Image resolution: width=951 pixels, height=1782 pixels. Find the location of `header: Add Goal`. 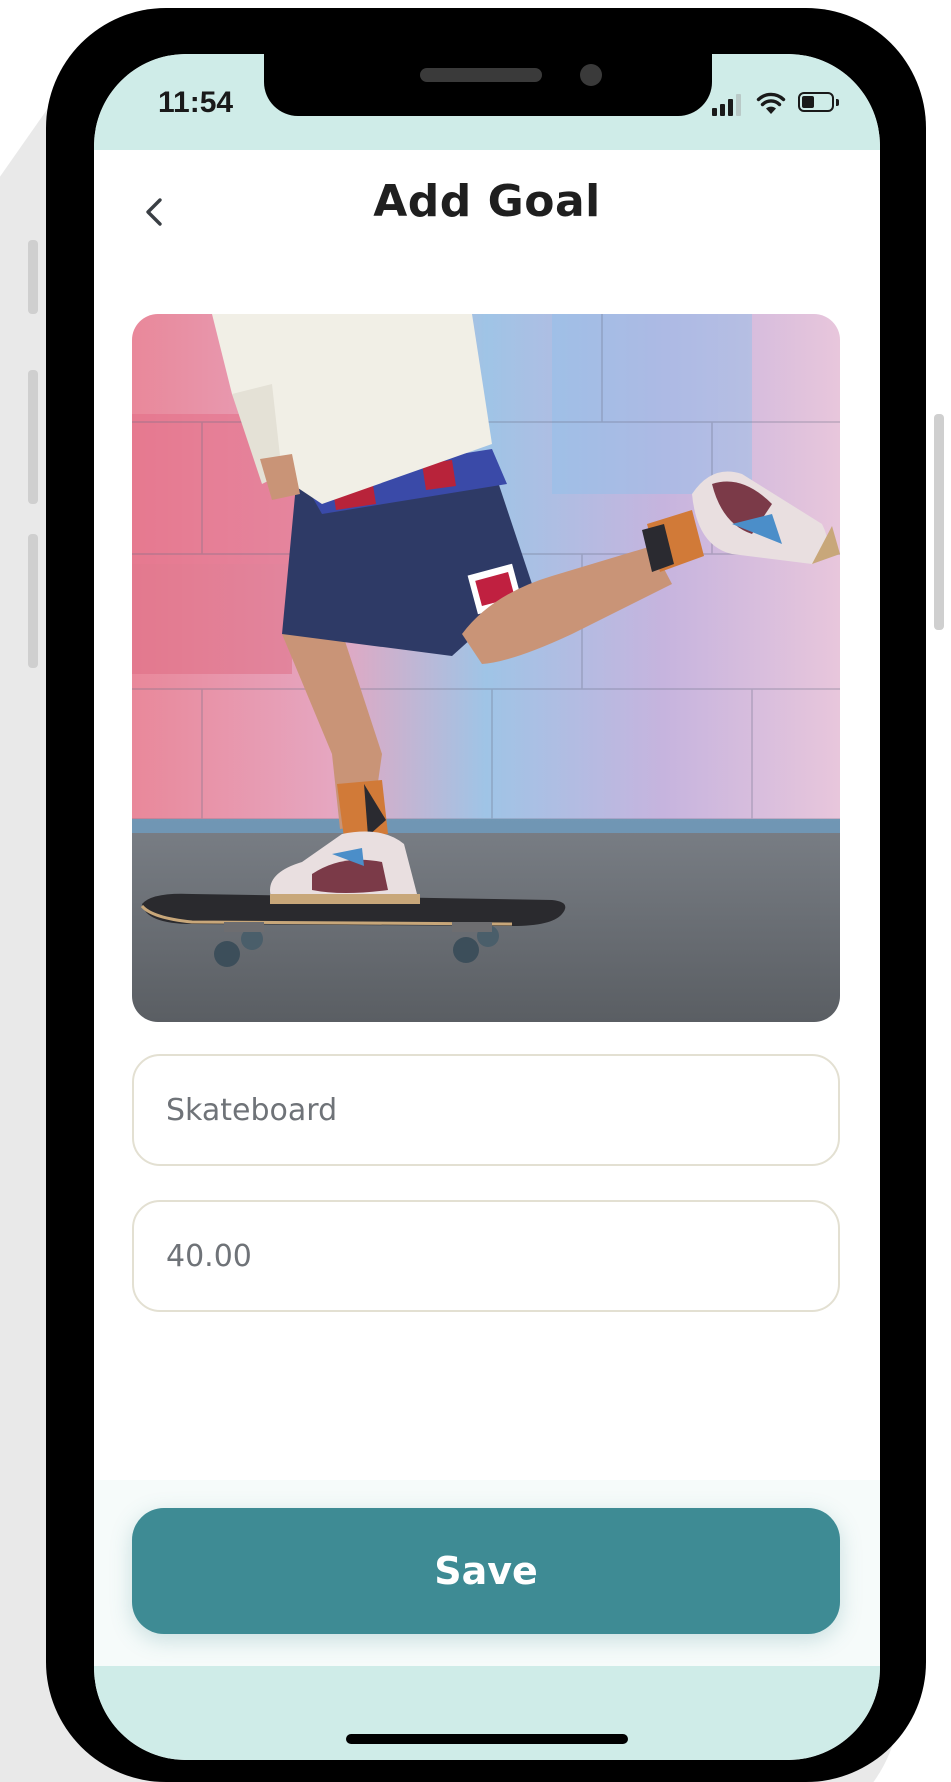

header: Add Goal is located at coordinates (487, 210).